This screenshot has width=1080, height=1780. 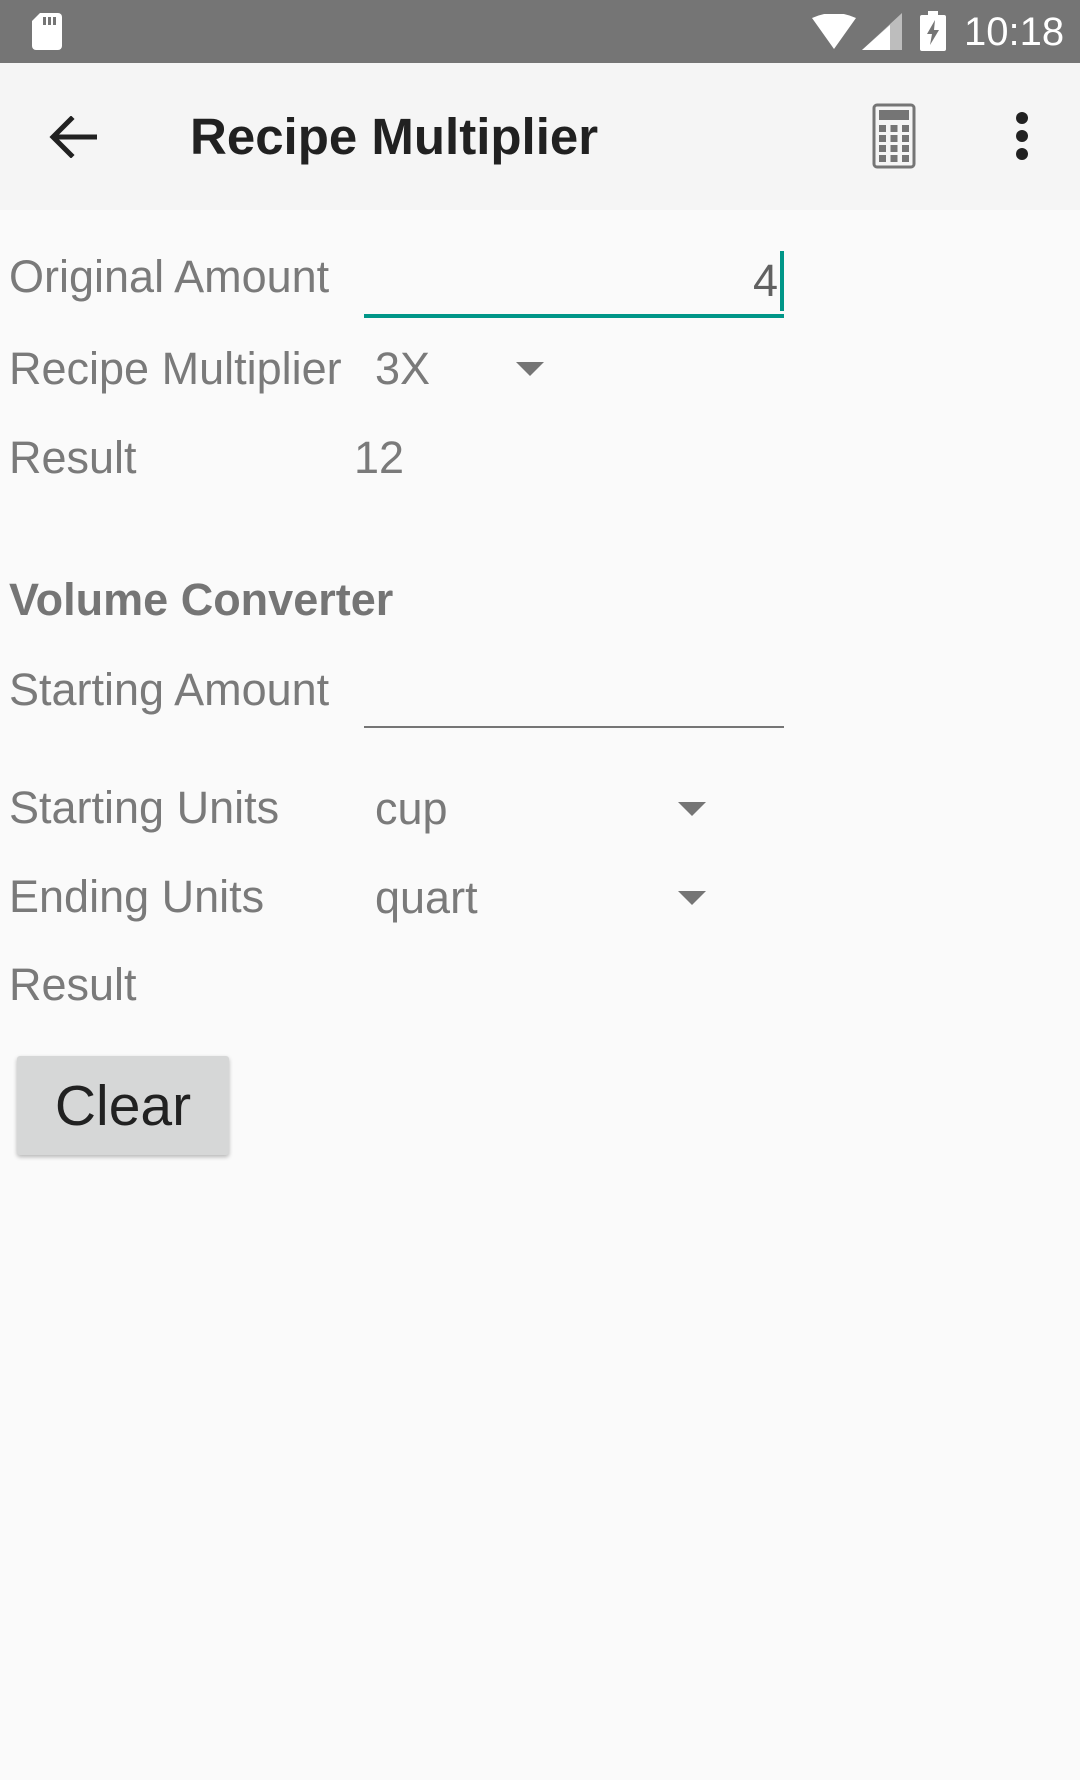 What do you see at coordinates (882, 31) in the screenshot?
I see `cell-signal-icon` at bounding box center [882, 31].